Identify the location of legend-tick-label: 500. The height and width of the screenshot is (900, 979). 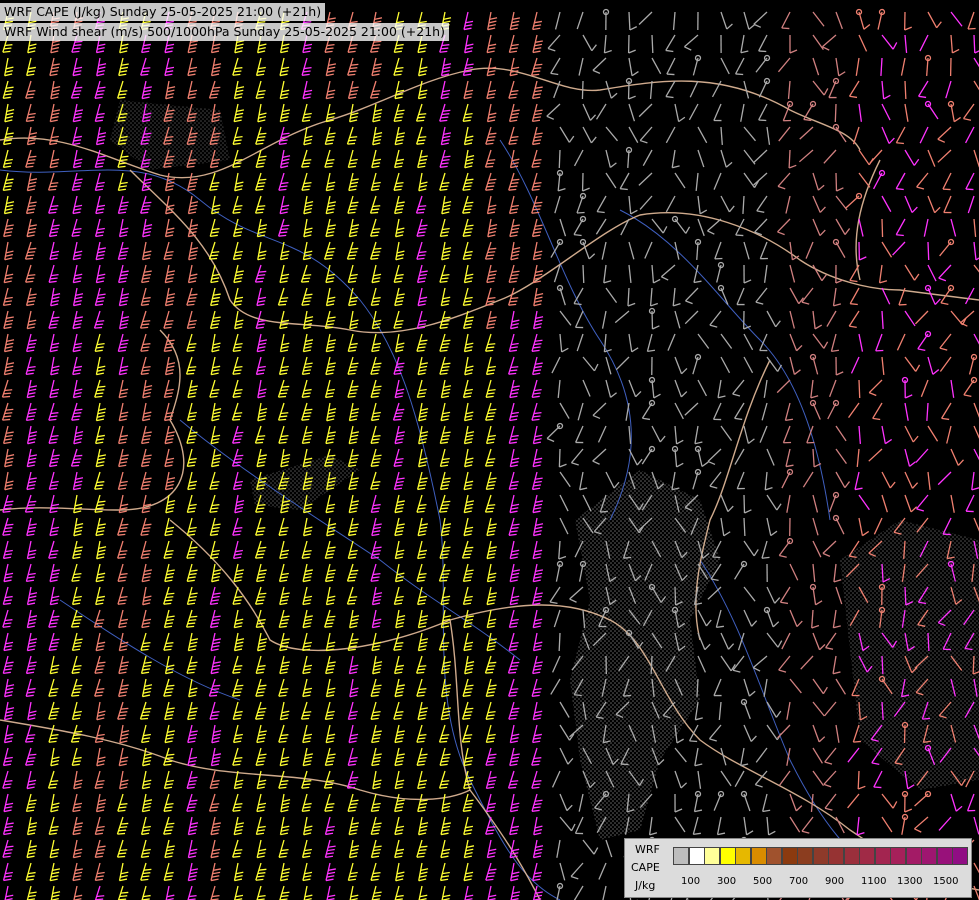
(763, 881).